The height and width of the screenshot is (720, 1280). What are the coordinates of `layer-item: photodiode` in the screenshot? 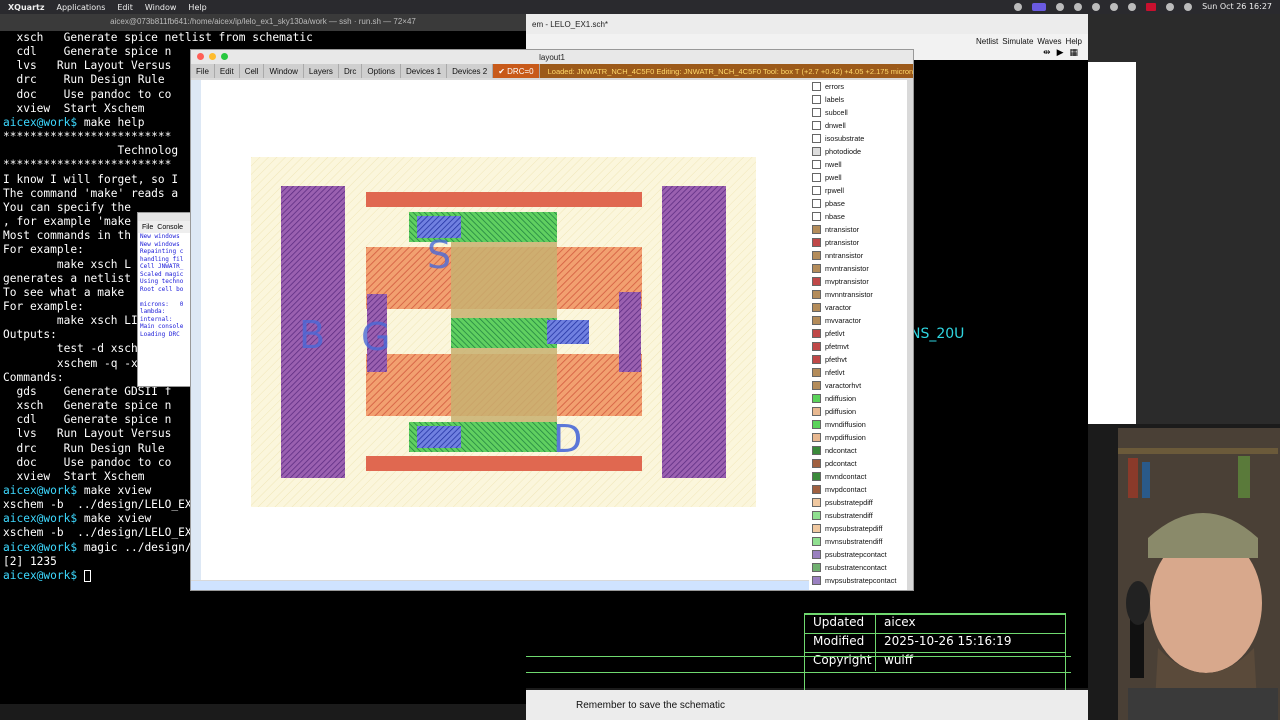 It's located at (858, 151).